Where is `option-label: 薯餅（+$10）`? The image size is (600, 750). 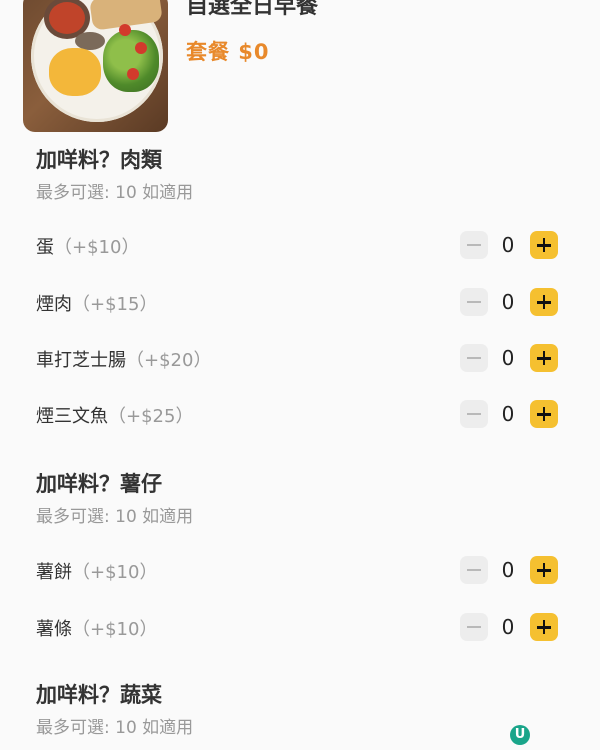 option-label: 薯餅（+$10） is located at coordinates (96, 571).